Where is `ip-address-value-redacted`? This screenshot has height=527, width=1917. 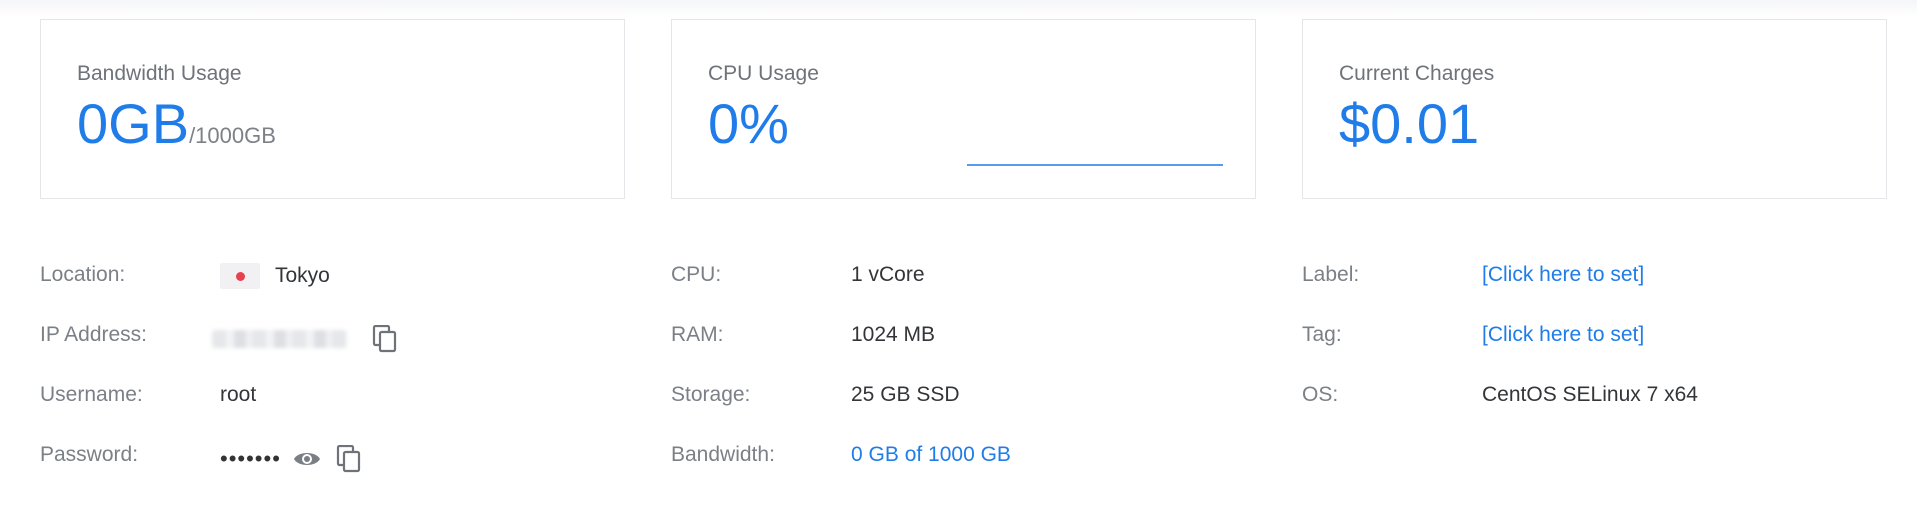
ip-address-value-redacted is located at coordinates (279, 339).